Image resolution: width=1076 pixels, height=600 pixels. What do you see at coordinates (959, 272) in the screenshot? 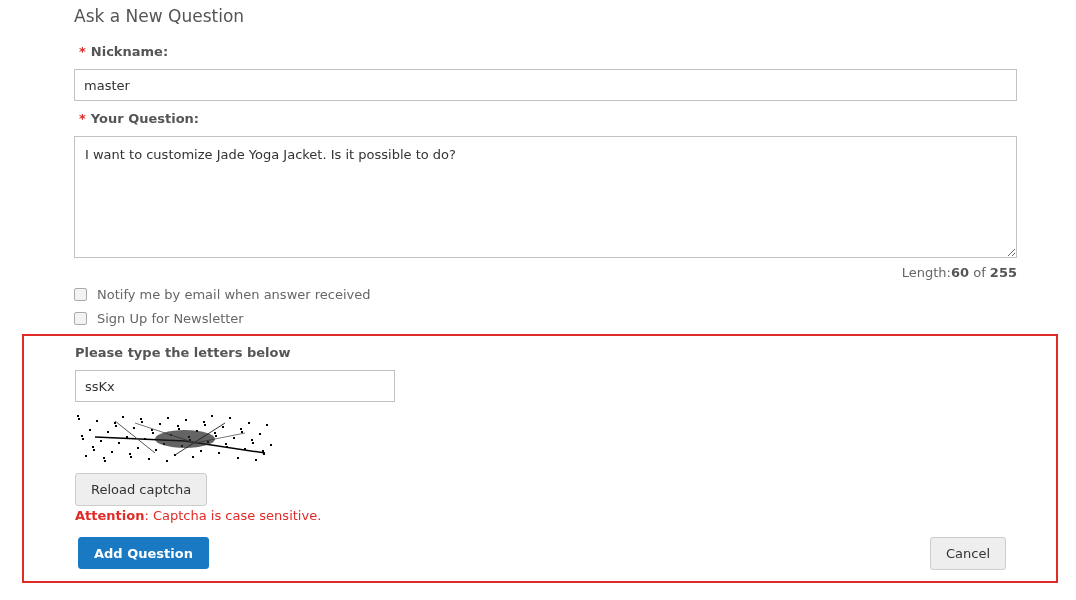
I see `length-counter: Length:60 of 255` at bounding box center [959, 272].